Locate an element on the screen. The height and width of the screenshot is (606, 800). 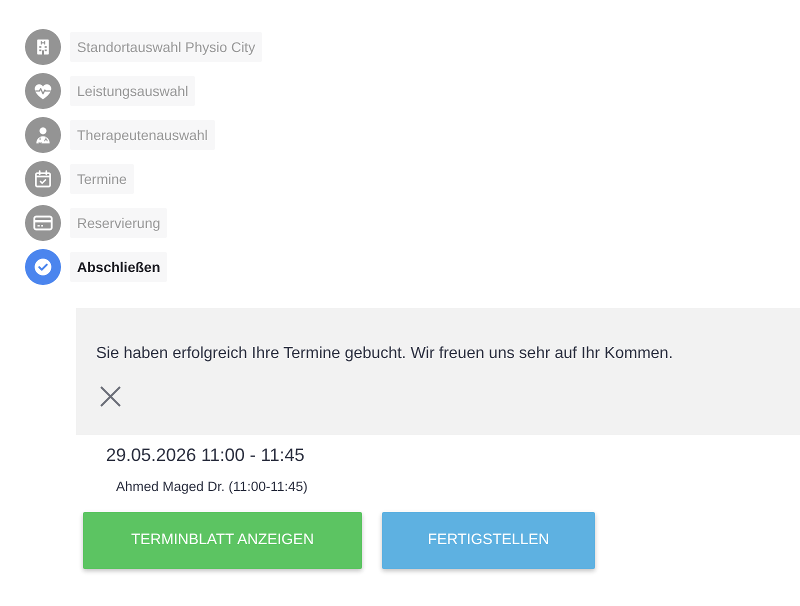
alert-message: Sie haben erfolgreich Ihre Termine gebucht. Wir freuen uns sehr auf Ihr Kommen. is located at coordinates (384, 354).